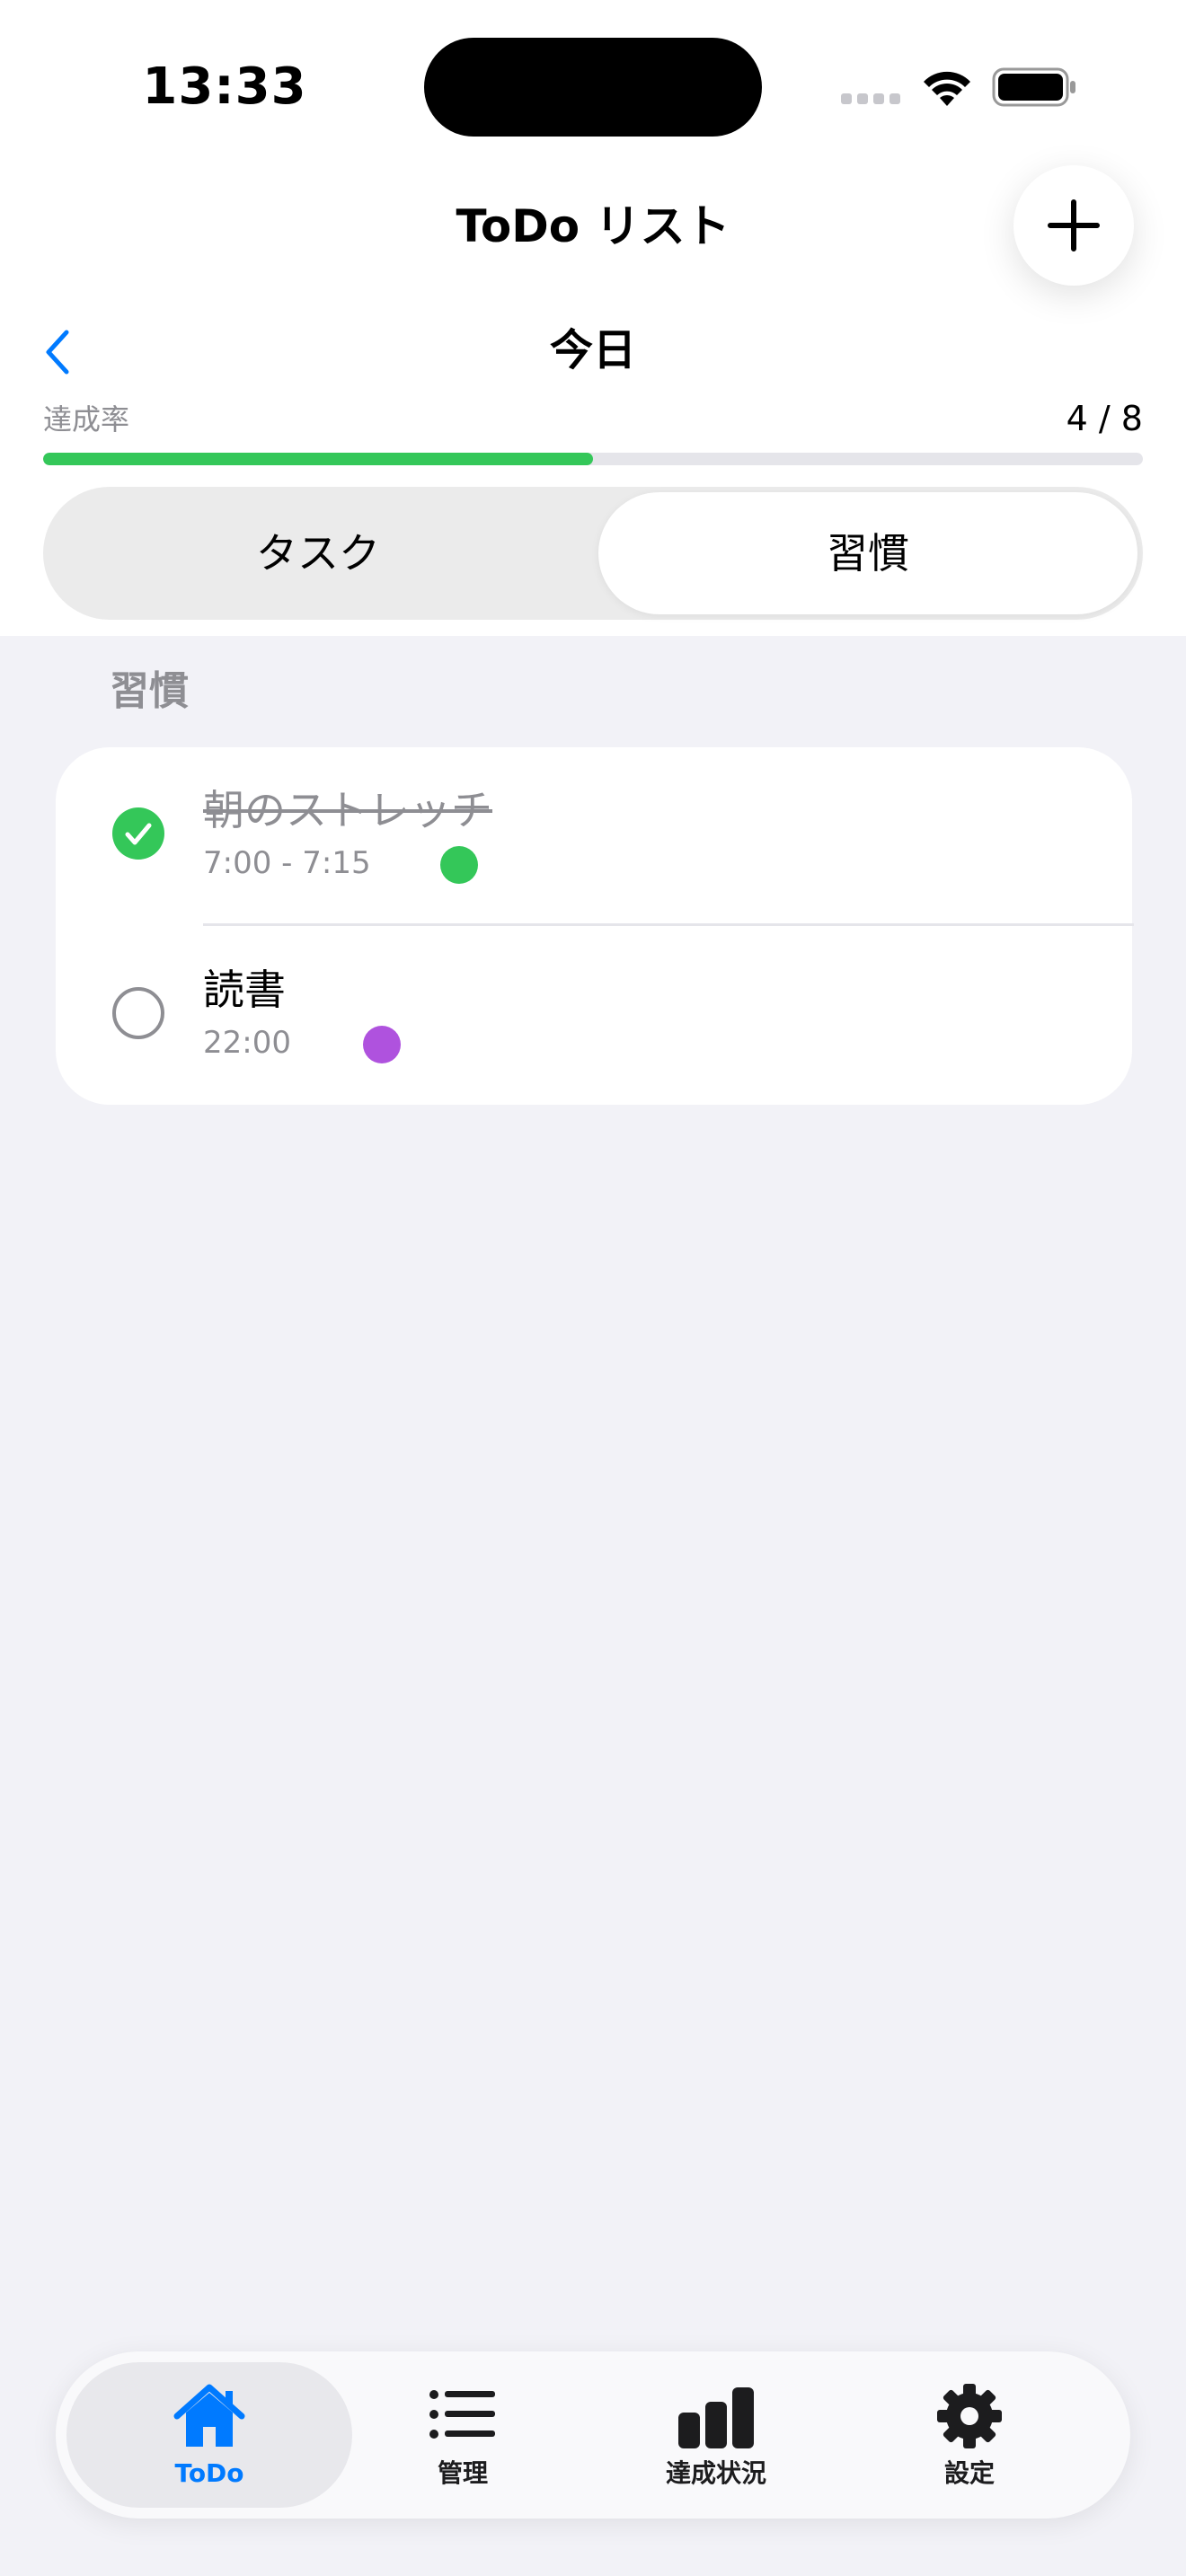 This screenshot has height=2576, width=1186. I want to click on segment-tab-tasks: タスク, so click(318, 553).